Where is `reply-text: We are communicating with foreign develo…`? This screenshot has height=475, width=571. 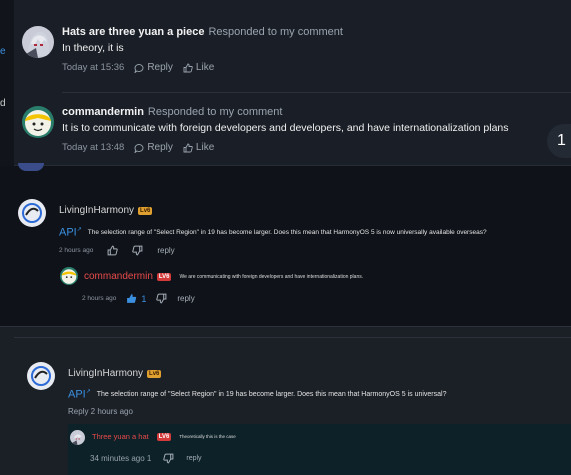
reply-text: We are communicating with foreign develo… is located at coordinates (271, 276).